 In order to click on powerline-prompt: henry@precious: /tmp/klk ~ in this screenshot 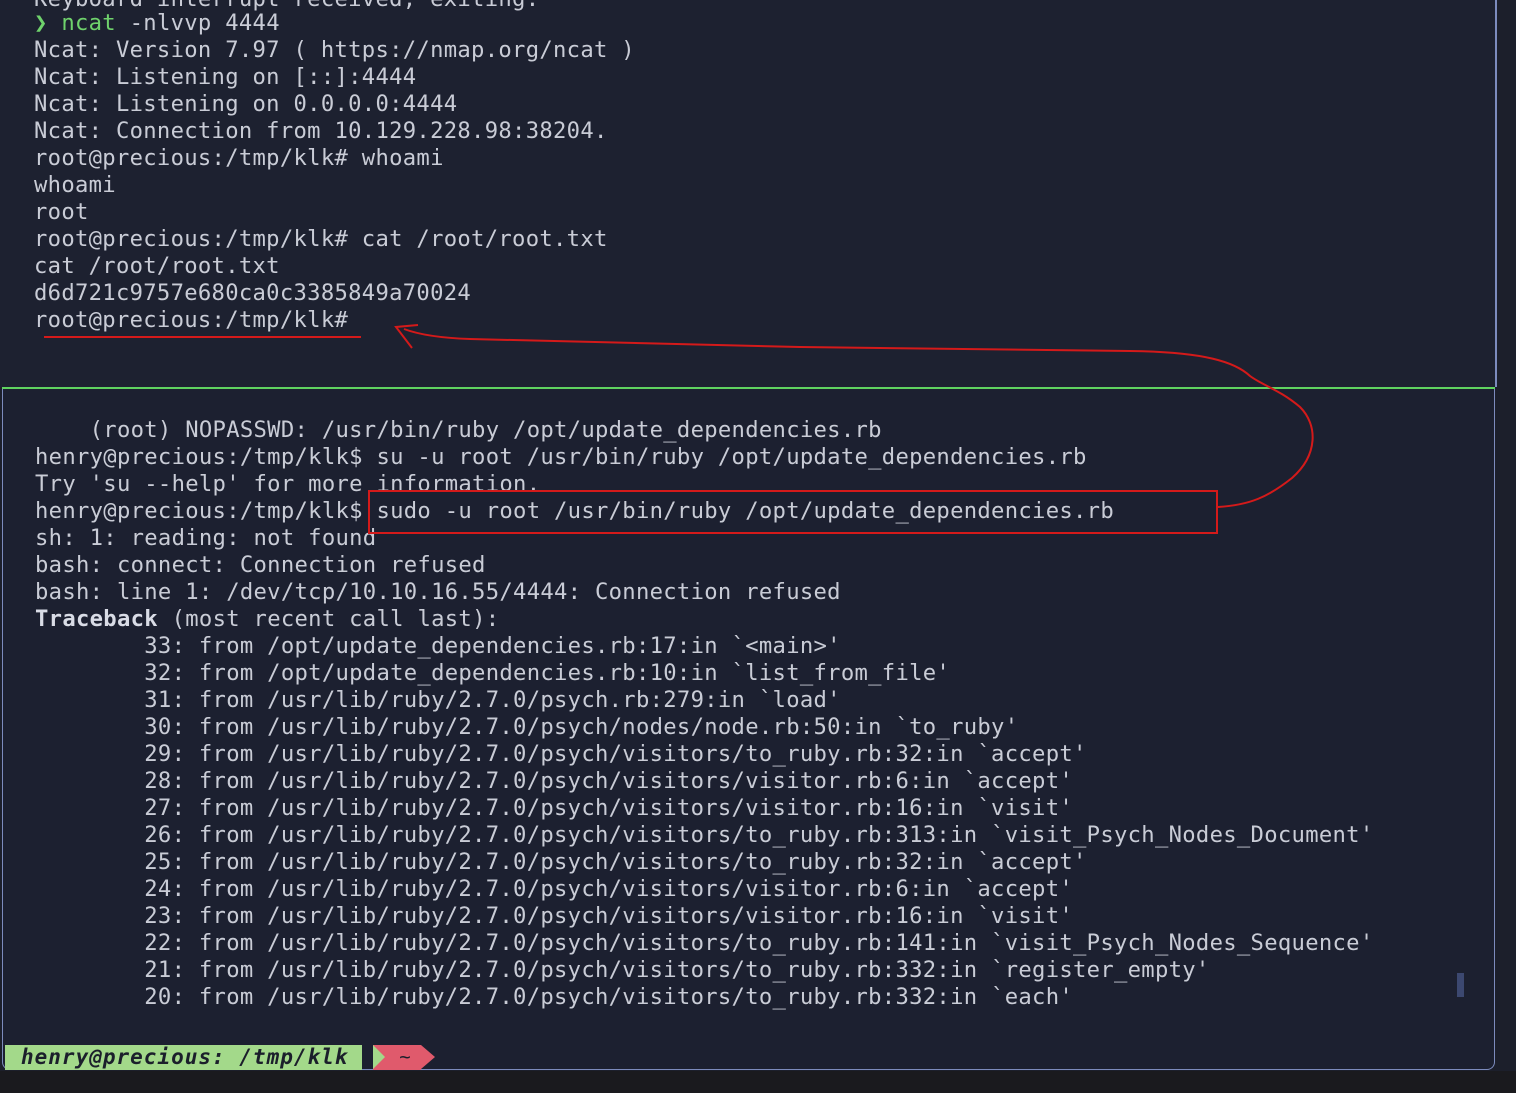, I will do `click(747, 1057)`.